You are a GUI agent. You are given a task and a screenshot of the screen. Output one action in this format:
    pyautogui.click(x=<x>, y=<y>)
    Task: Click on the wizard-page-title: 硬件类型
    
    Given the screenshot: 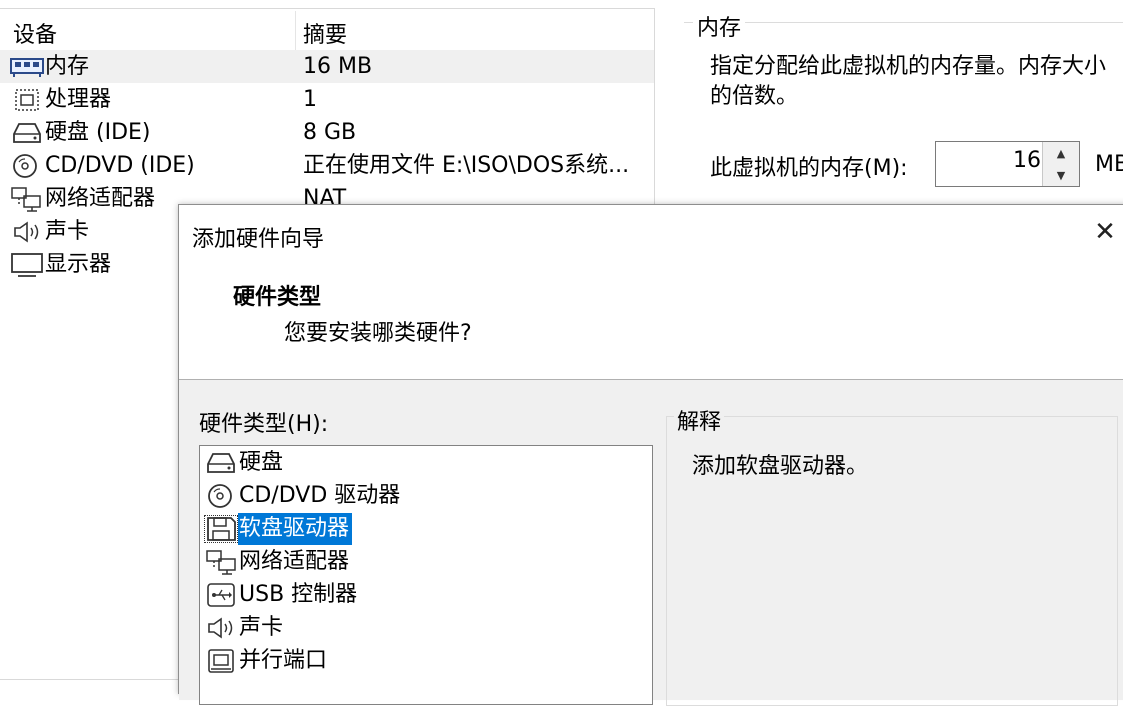 What is the action you would take?
    pyautogui.click(x=277, y=297)
    